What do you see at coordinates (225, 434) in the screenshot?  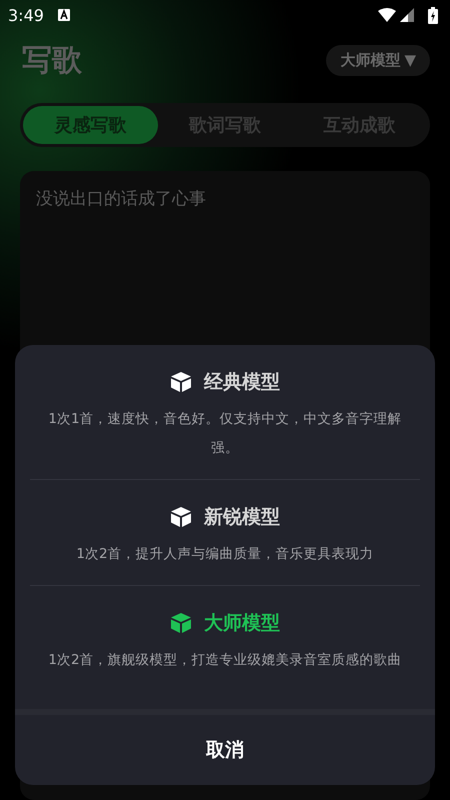 I see `model-description: 1次1首，速度快，音色好。仅支持中文，中文多音字理解强。` at bounding box center [225, 434].